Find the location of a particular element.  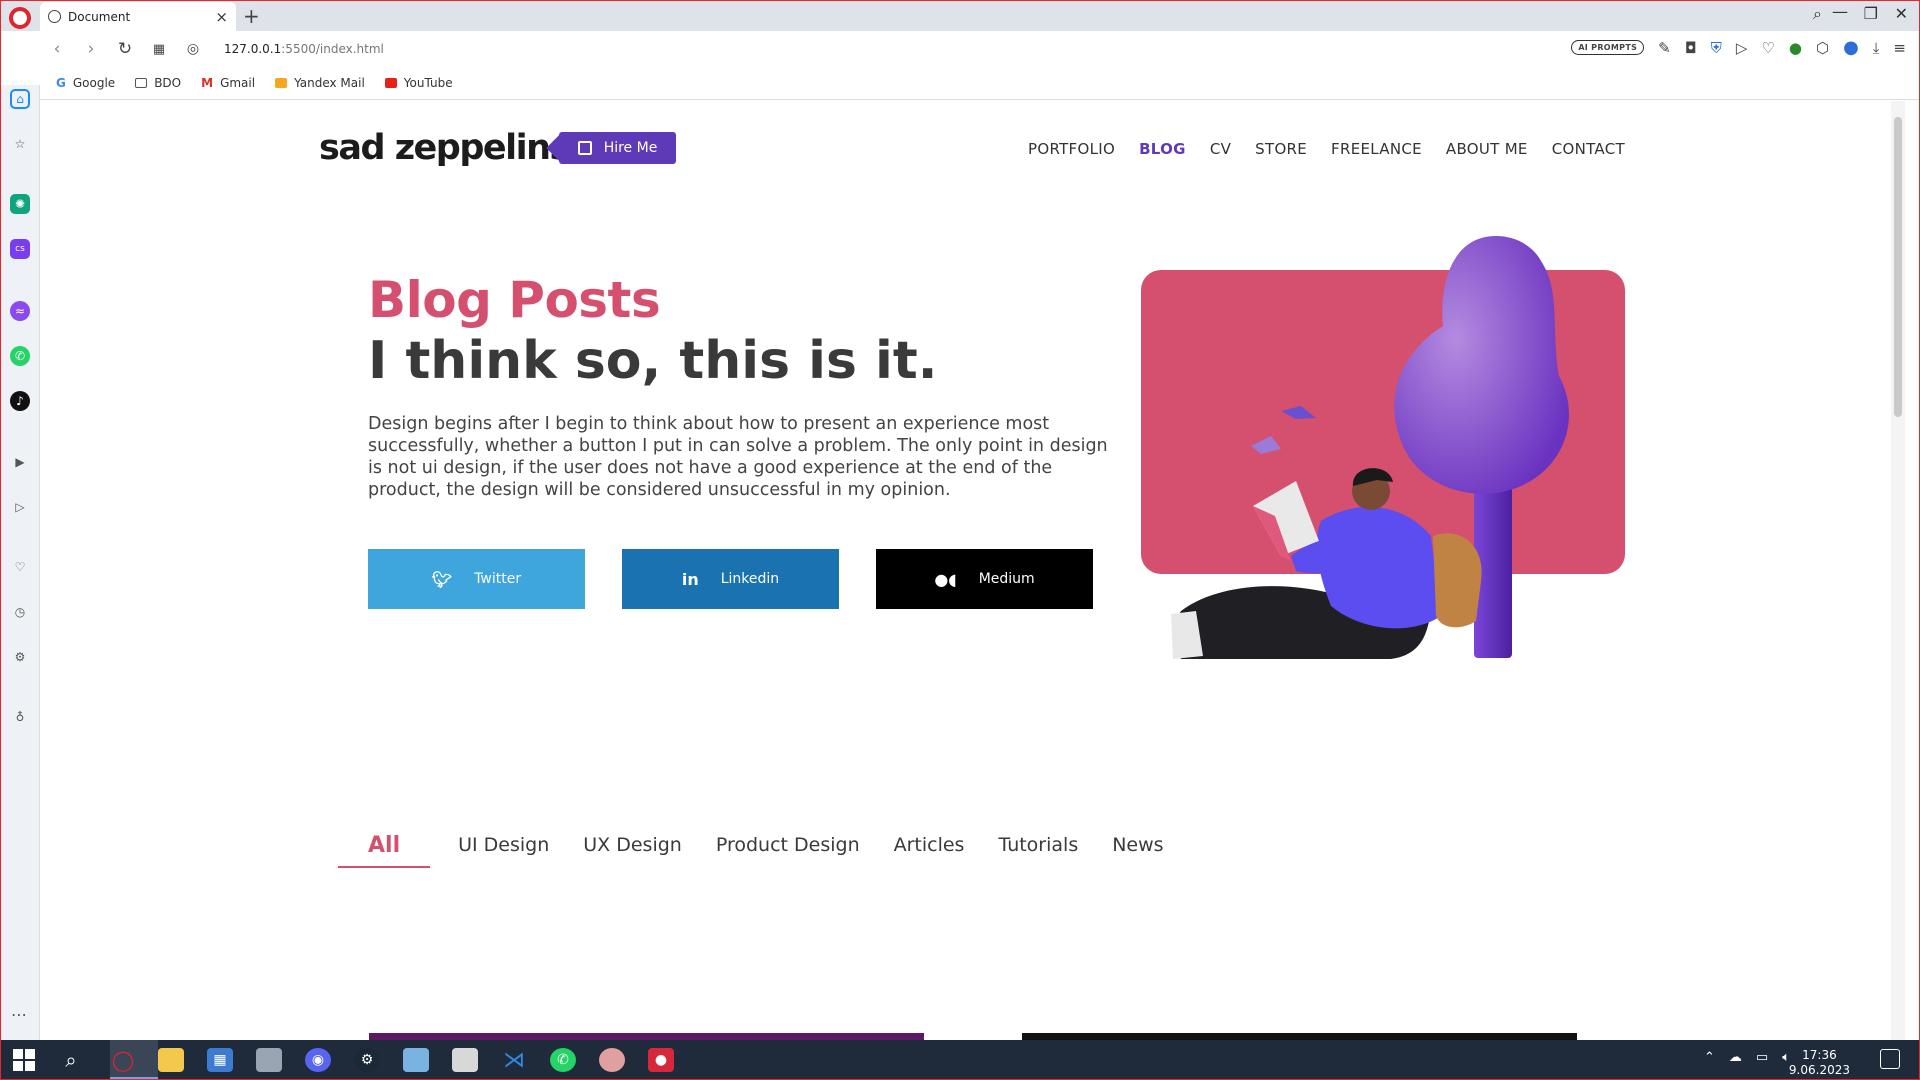

bookmark-label: Yandex Mail is located at coordinates (329, 83).